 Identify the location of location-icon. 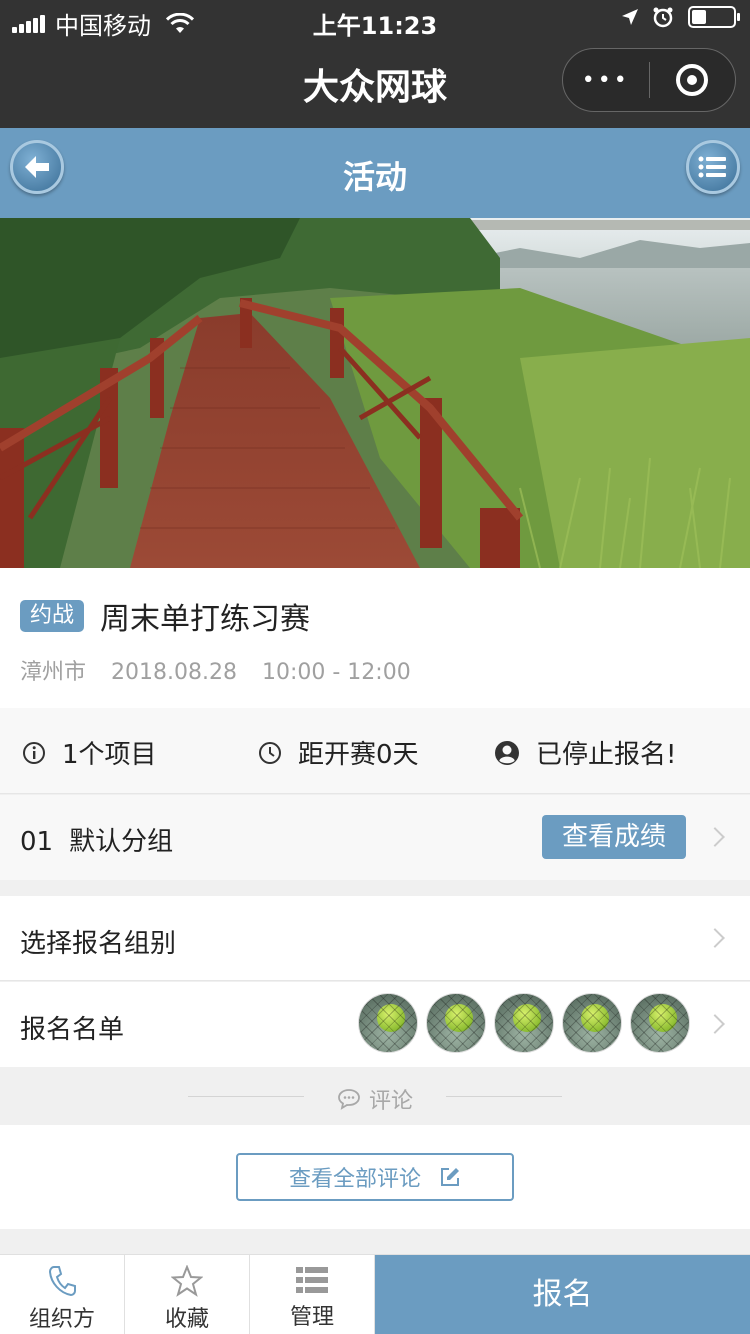
(630, 17).